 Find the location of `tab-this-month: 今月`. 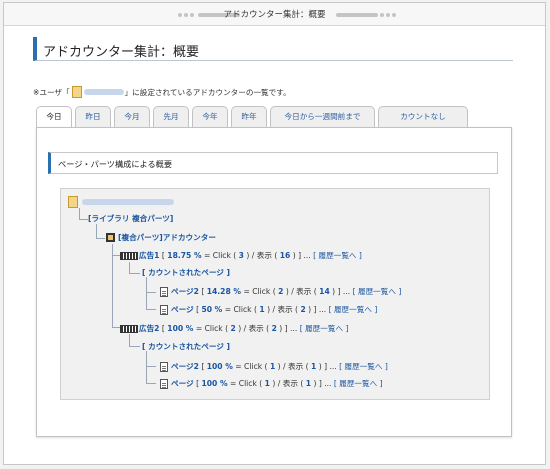

tab-this-month: 今月 is located at coordinates (132, 117).